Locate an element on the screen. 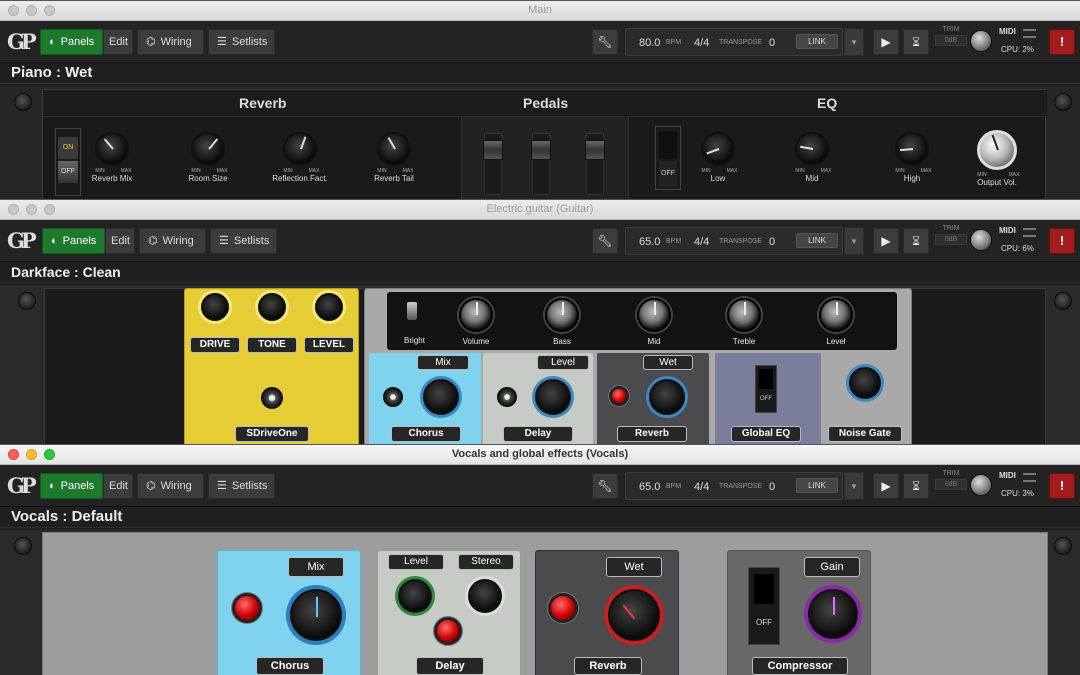 This screenshot has height=675, width=1080. titlebar: Main is located at coordinates (540, 11).